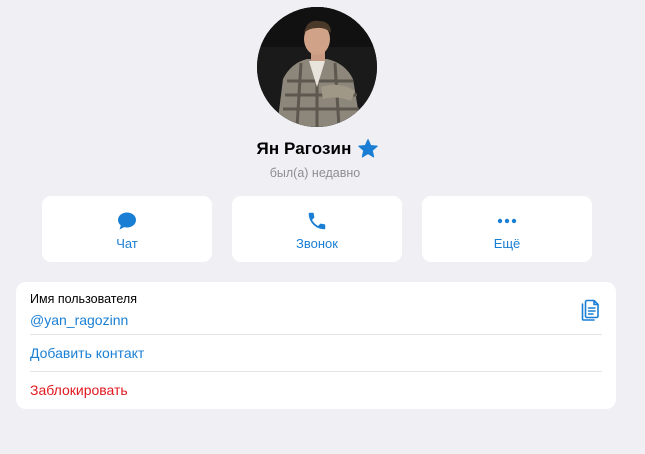 This screenshot has height=454, width=645. I want to click on profile-name-row: Ян Рагозин, so click(318, 149).